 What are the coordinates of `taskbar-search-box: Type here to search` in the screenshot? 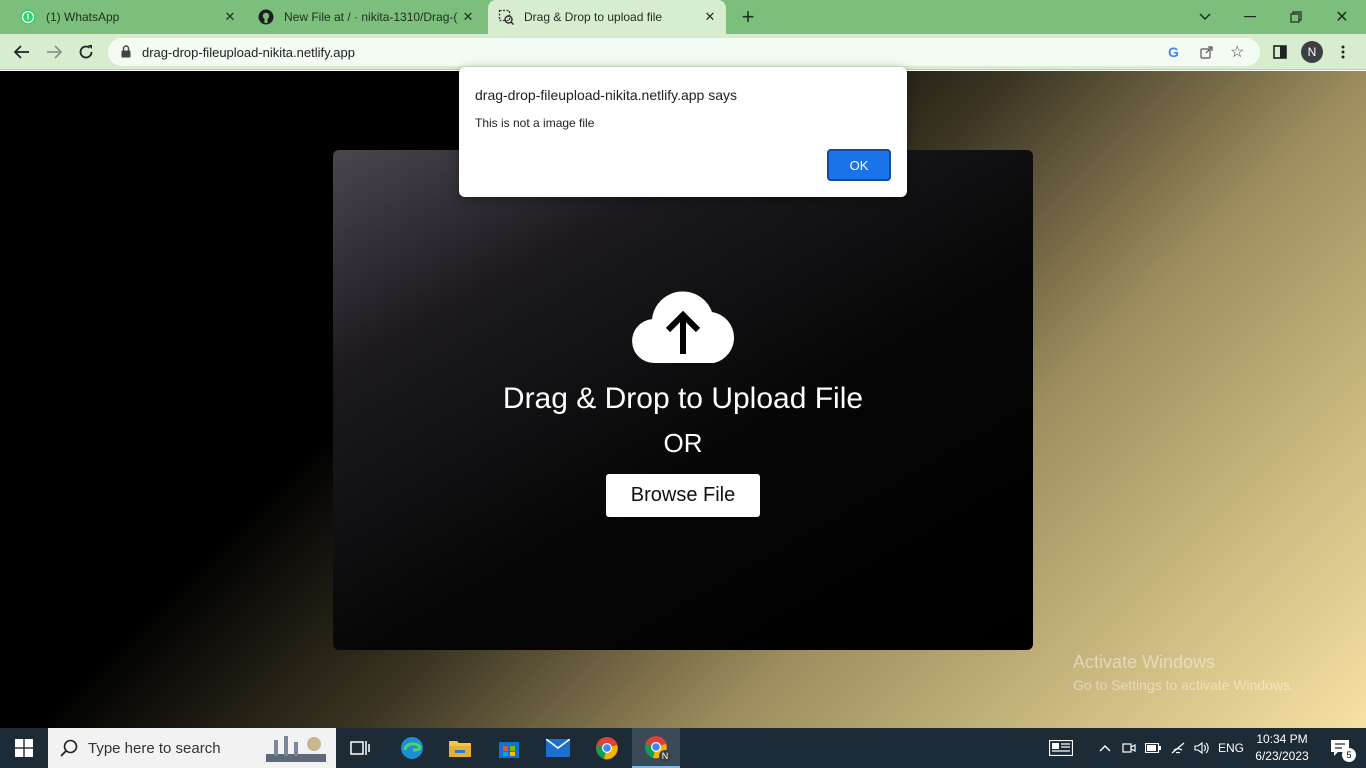 It's located at (192, 748).